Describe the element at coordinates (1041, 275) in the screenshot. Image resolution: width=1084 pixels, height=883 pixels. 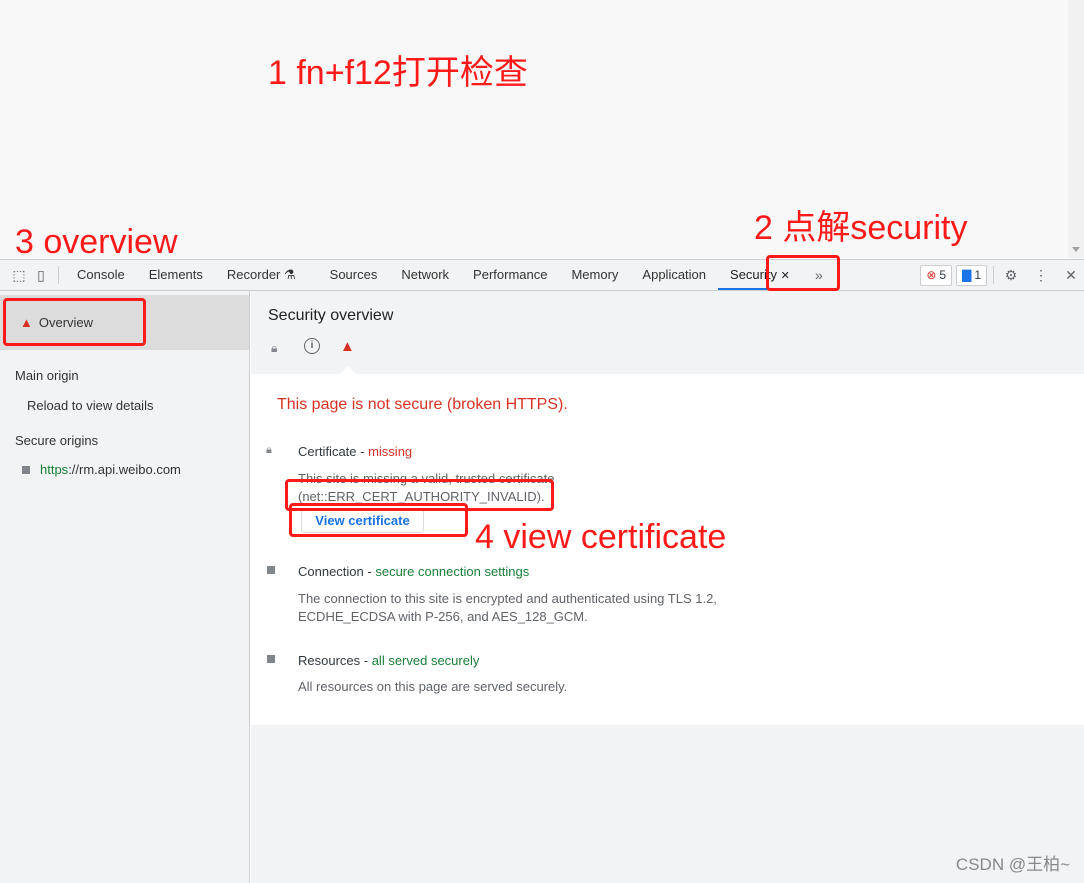
I see `more-options-icon: ⋮` at that location.